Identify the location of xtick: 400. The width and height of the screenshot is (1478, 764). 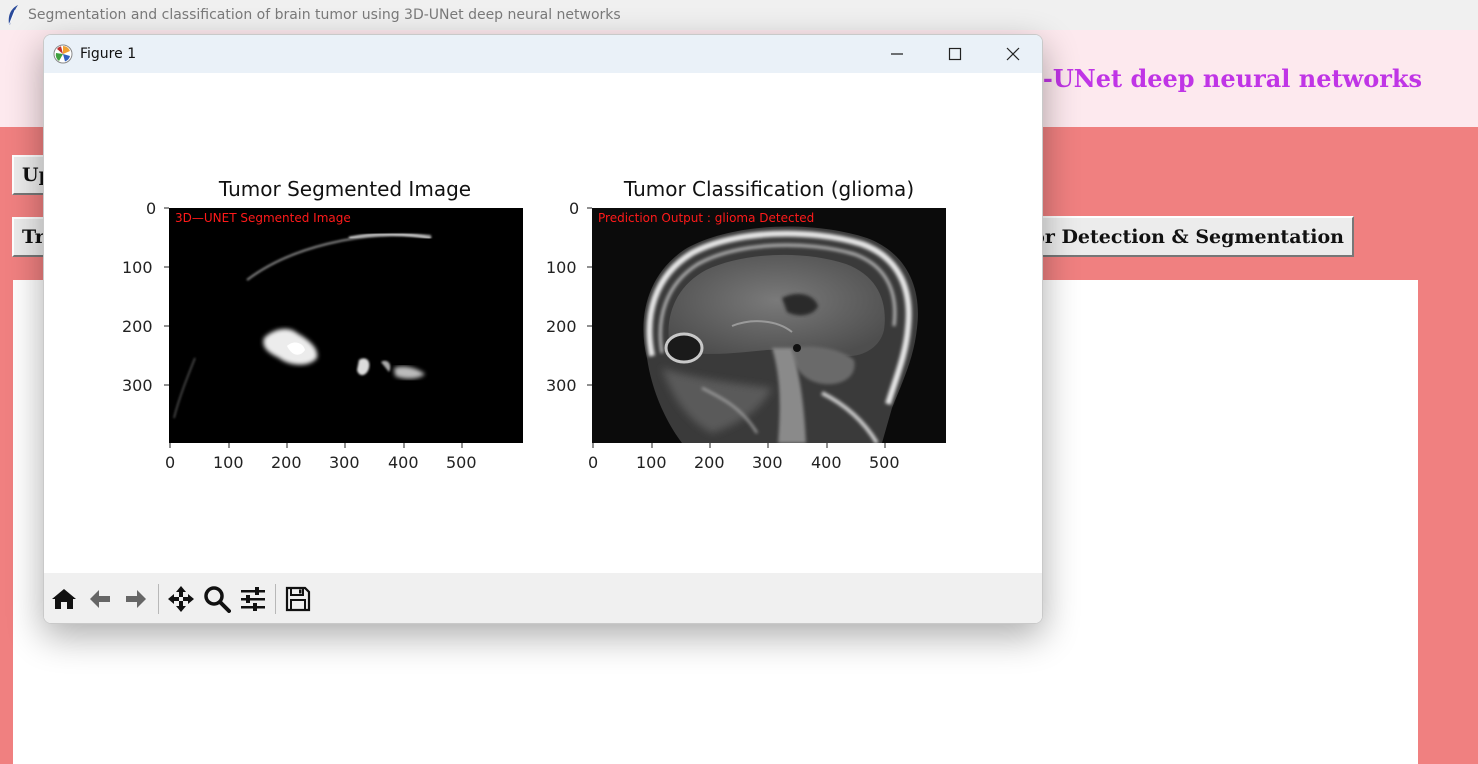
(826, 462).